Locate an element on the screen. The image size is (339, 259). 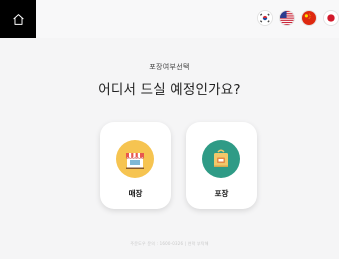
us-flag-button is located at coordinates (287, 18).